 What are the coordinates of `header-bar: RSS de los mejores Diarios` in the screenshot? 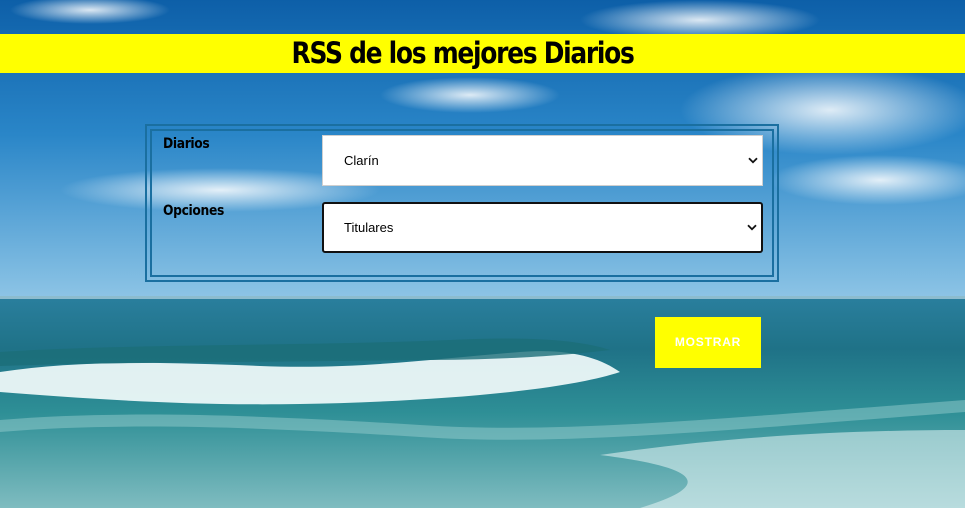 It's located at (482, 53).